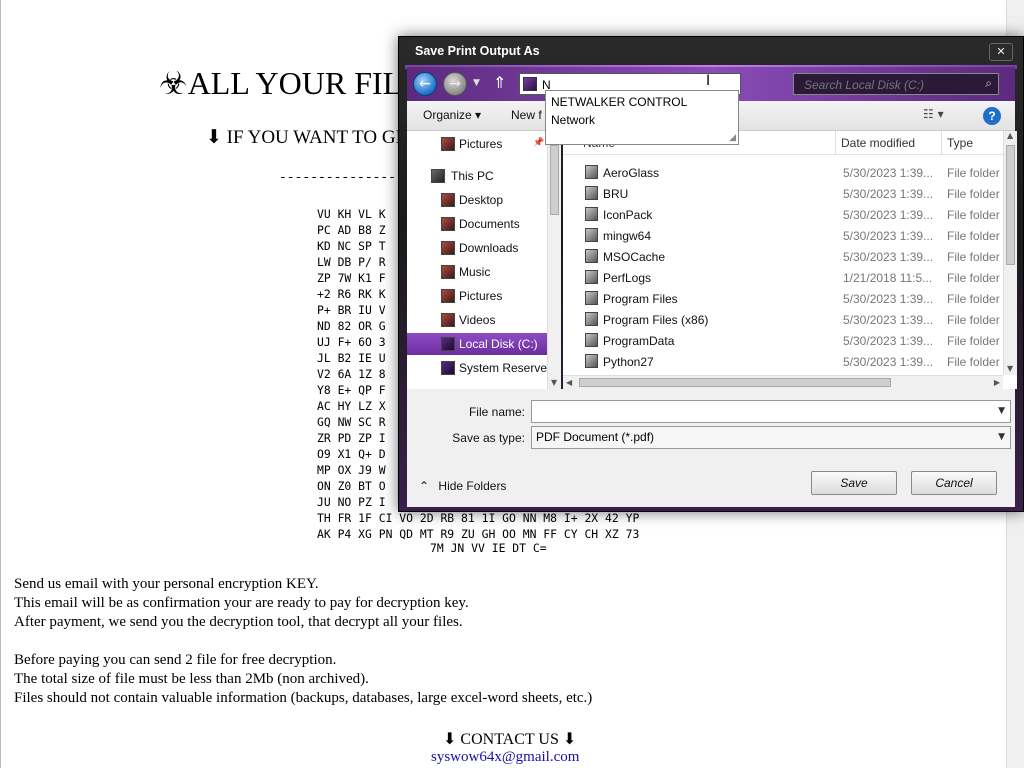  Describe the element at coordinates (448, 200) in the screenshot. I see `desktop-folder-icon` at that location.